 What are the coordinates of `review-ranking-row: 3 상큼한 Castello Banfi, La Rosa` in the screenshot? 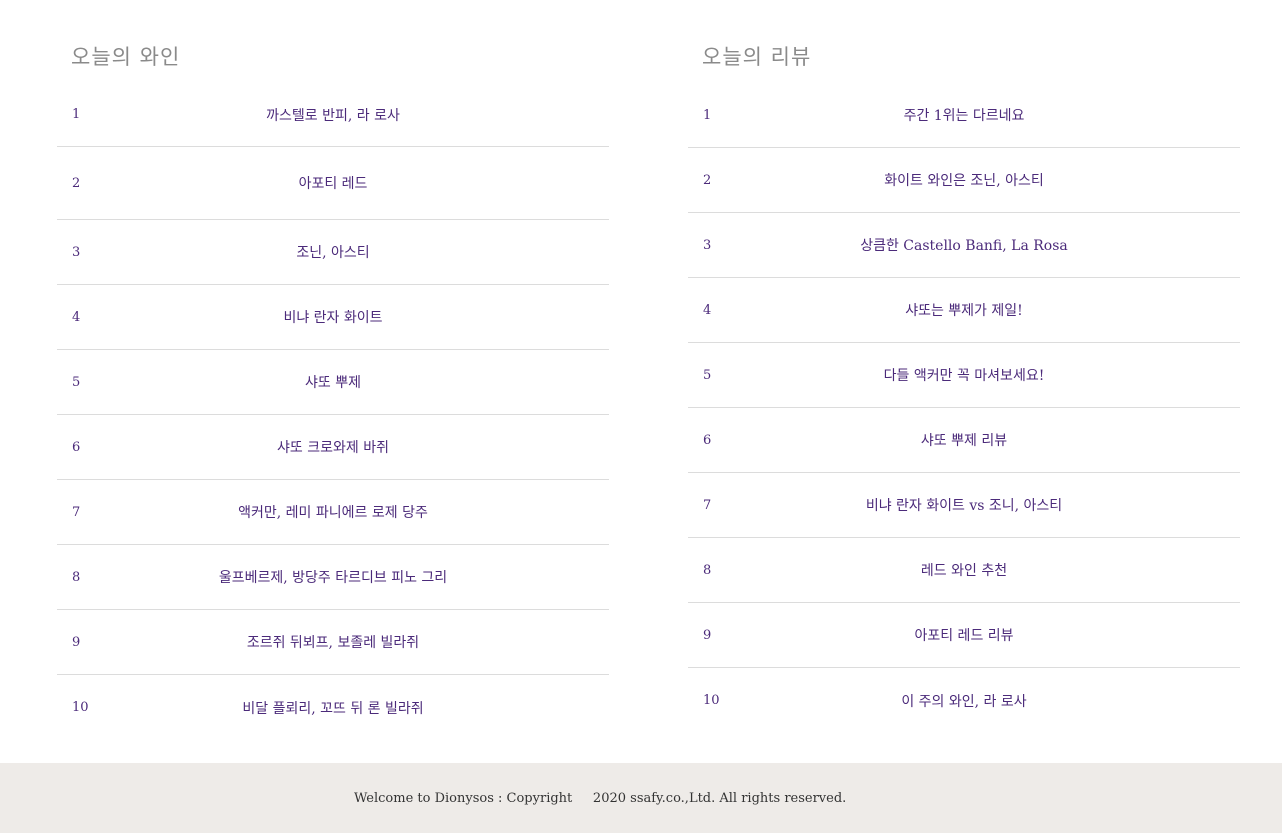 It's located at (964, 245).